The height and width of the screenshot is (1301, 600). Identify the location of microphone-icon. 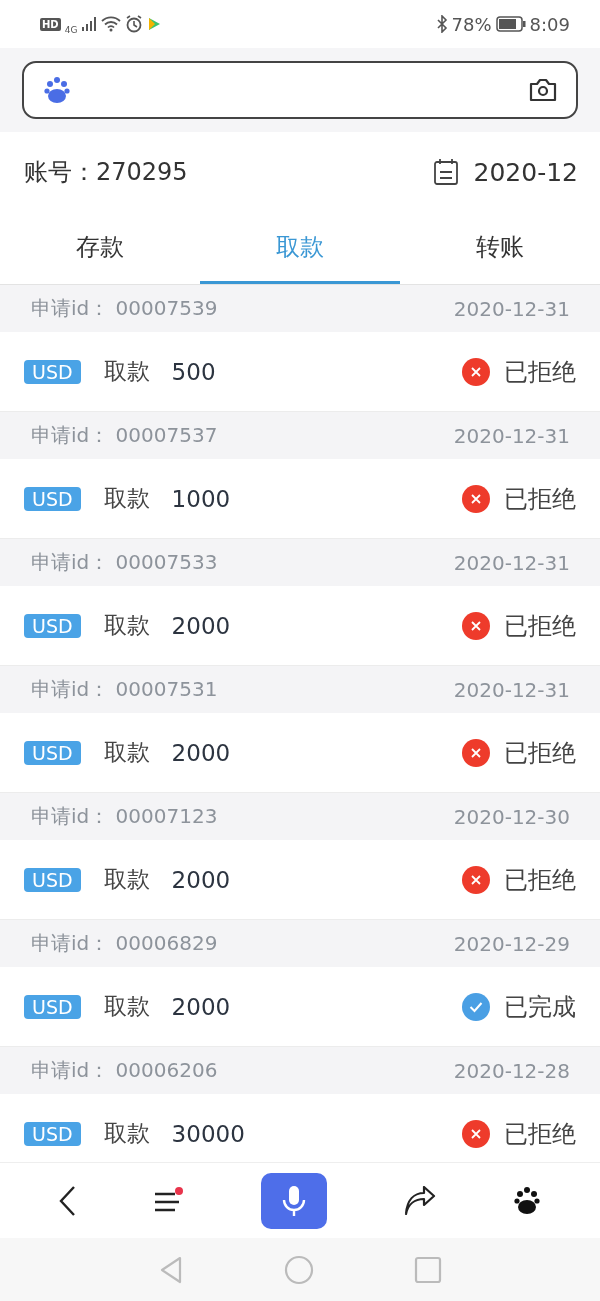
(294, 1200).